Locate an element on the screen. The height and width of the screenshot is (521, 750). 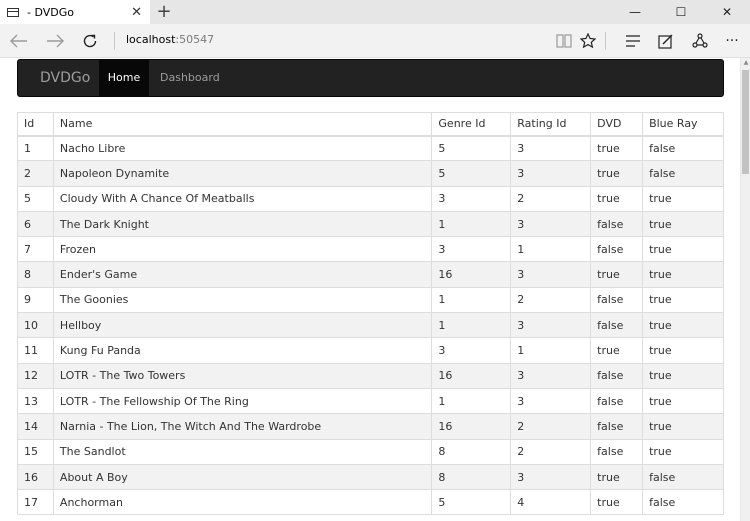
cell-name: About A Boy is located at coordinates (242, 477).